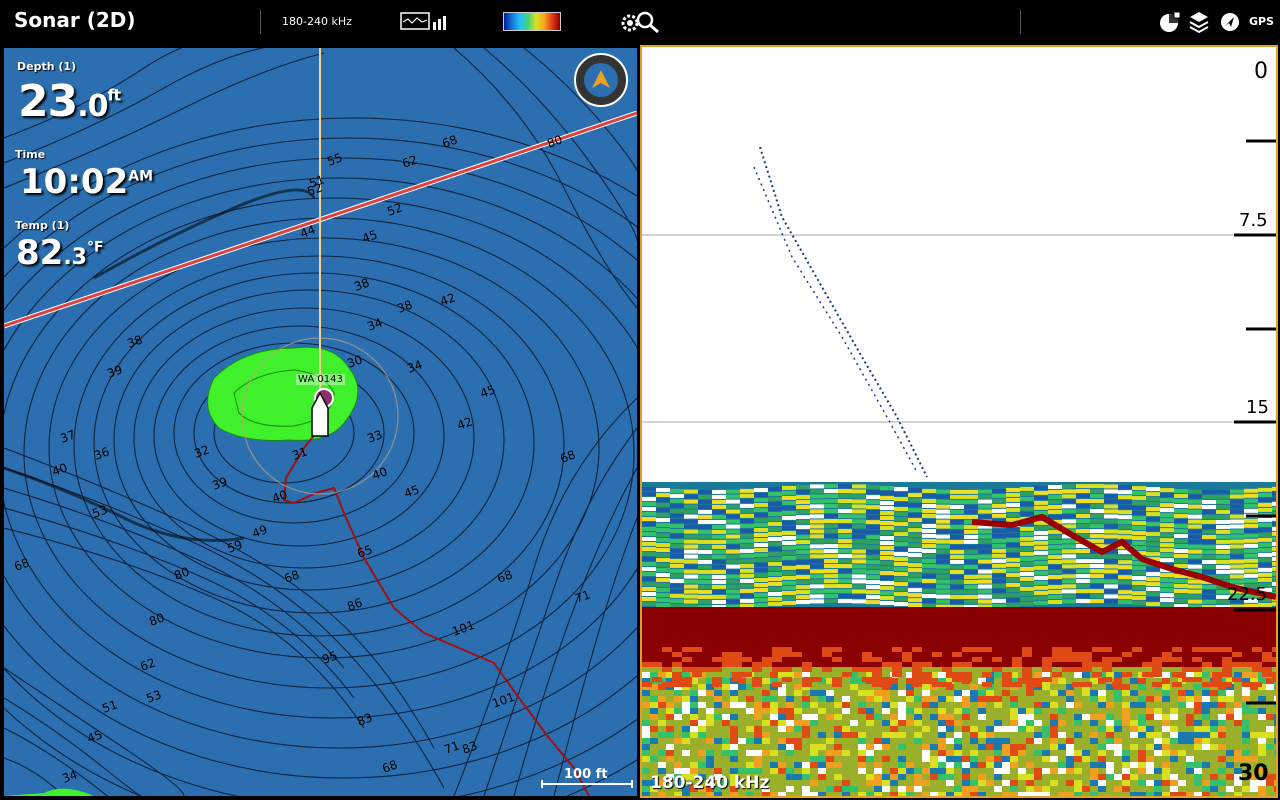 This screenshot has height=800, width=1280. I want to click on time-value: 10:02AM, so click(87, 182).